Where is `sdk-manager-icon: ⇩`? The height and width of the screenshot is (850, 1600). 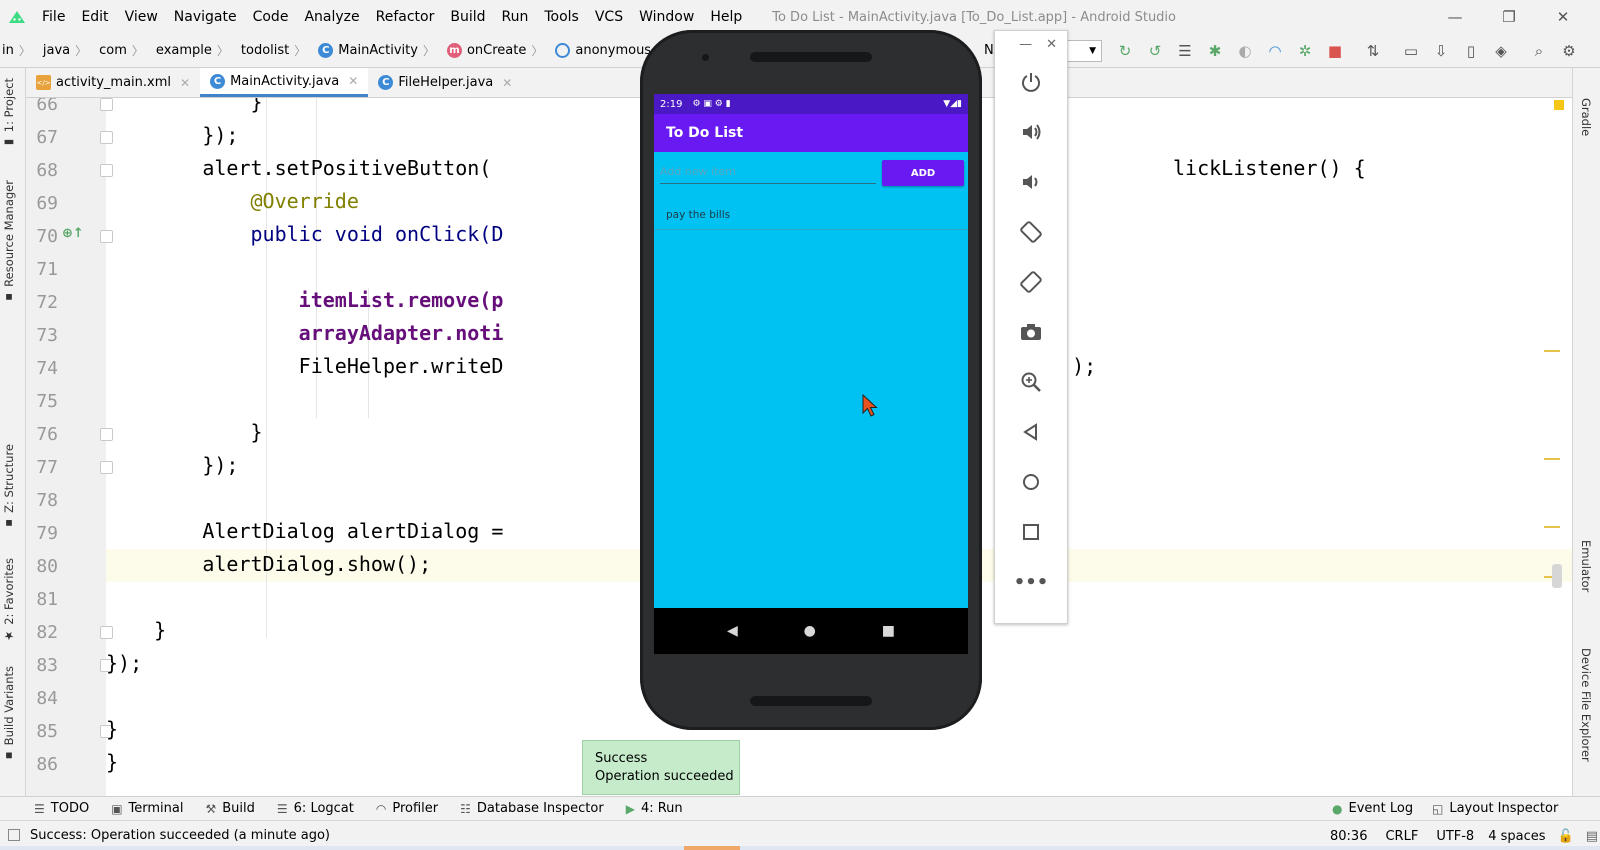
sdk-manager-icon: ⇩ is located at coordinates (1441, 51).